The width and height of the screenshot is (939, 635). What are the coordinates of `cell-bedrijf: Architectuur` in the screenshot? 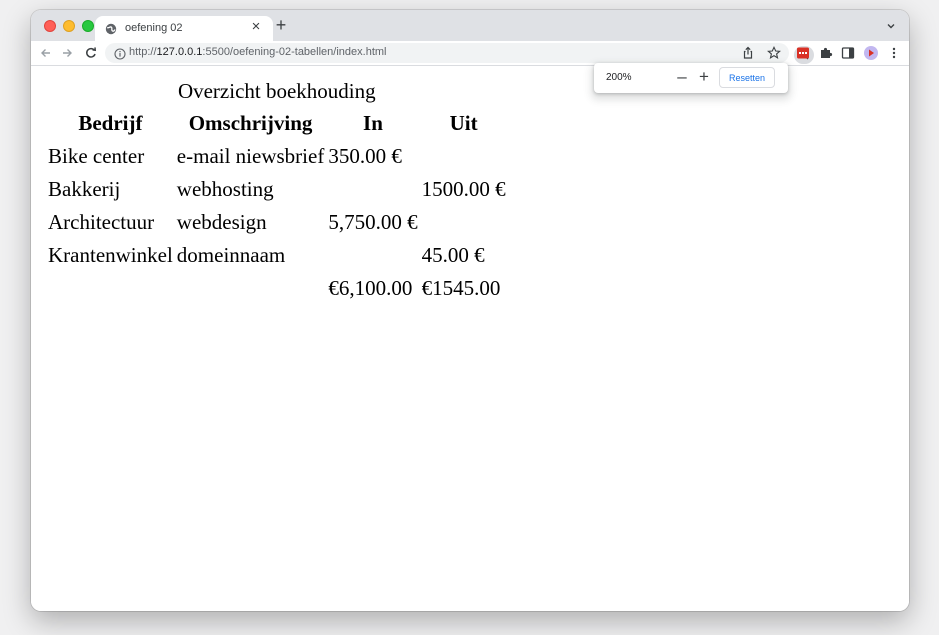 It's located at (101, 222).